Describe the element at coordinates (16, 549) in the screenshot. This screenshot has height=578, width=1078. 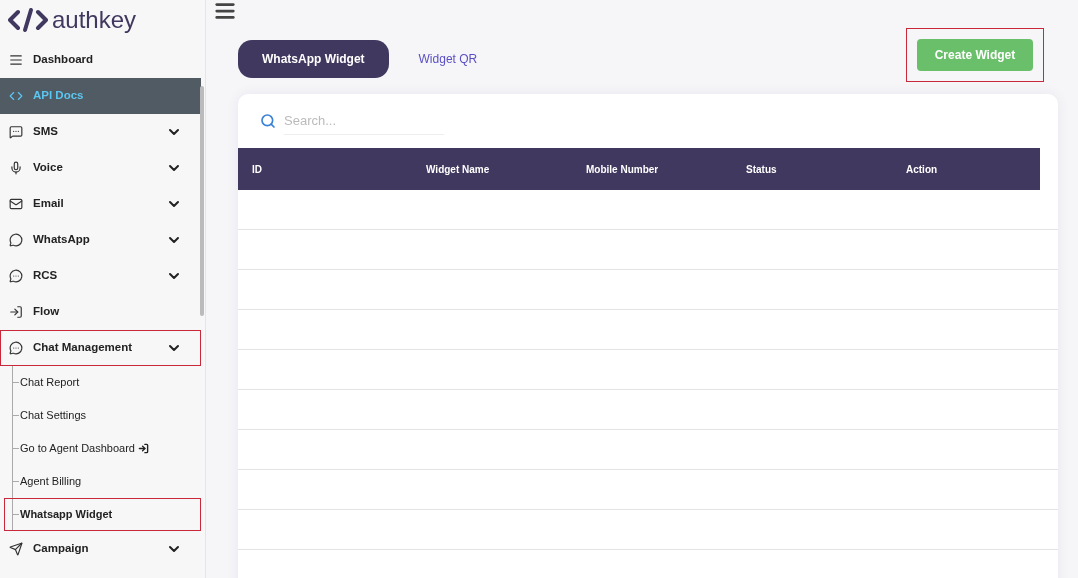
I see `paper-plane-icon` at that location.